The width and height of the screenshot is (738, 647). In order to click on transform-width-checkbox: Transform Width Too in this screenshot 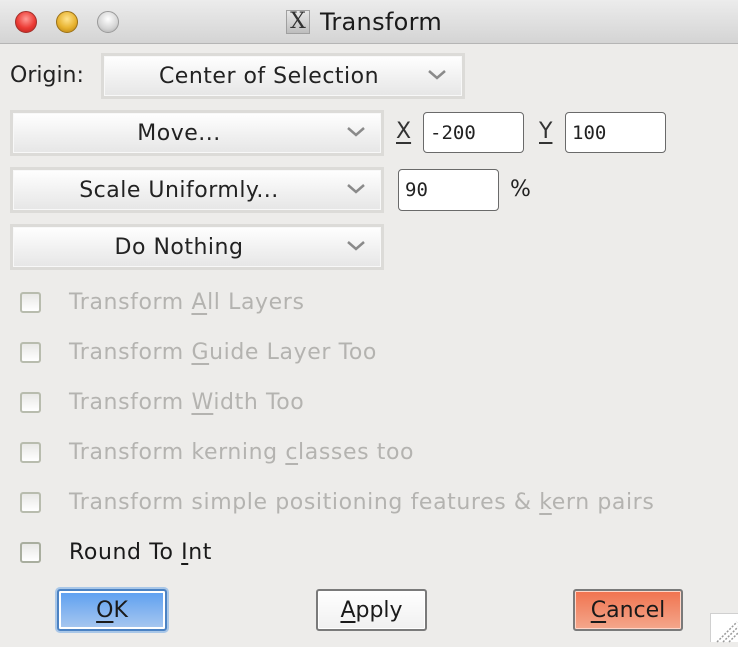, I will do `click(162, 402)`.